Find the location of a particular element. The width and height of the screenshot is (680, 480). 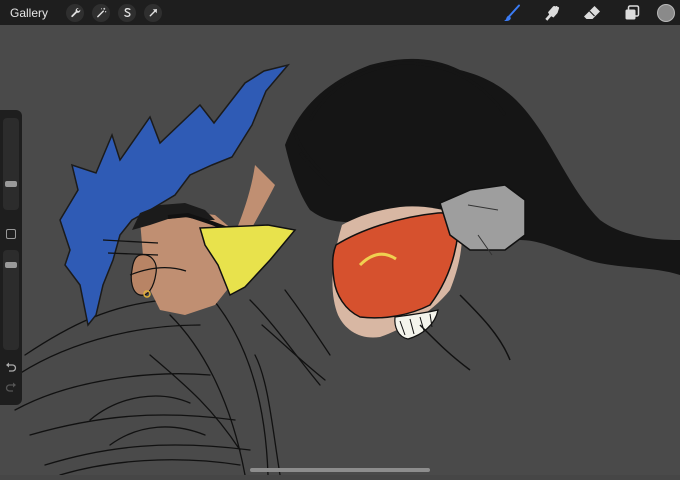

transform-arrow-icon is located at coordinates (153, 13).